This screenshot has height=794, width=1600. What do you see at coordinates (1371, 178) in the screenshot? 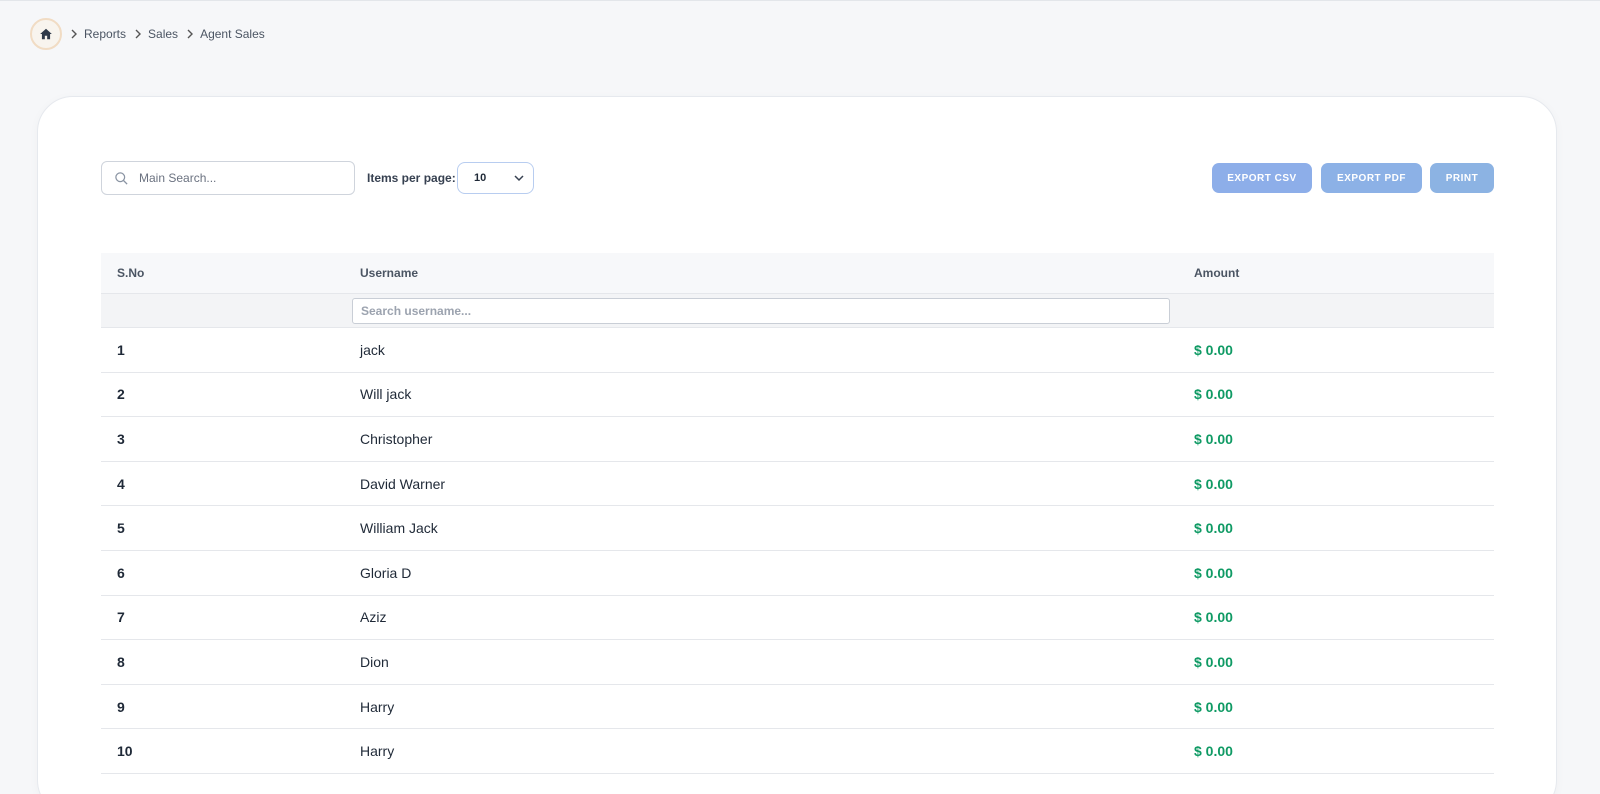
I see `export-pdf-button: EXPORT PDF` at bounding box center [1371, 178].